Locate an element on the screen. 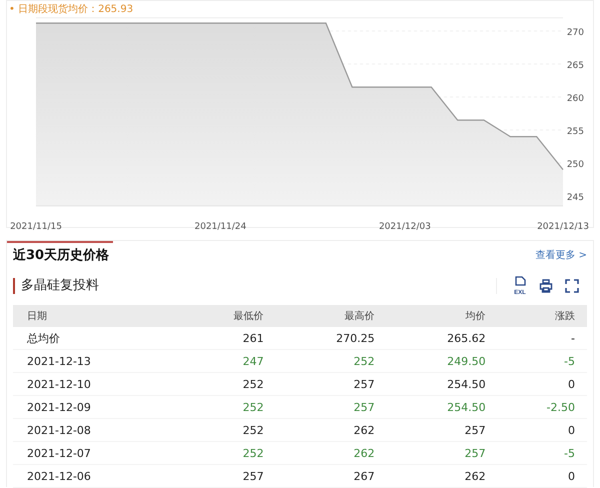  table-cell: 265.62 is located at coordinates (442, 338).